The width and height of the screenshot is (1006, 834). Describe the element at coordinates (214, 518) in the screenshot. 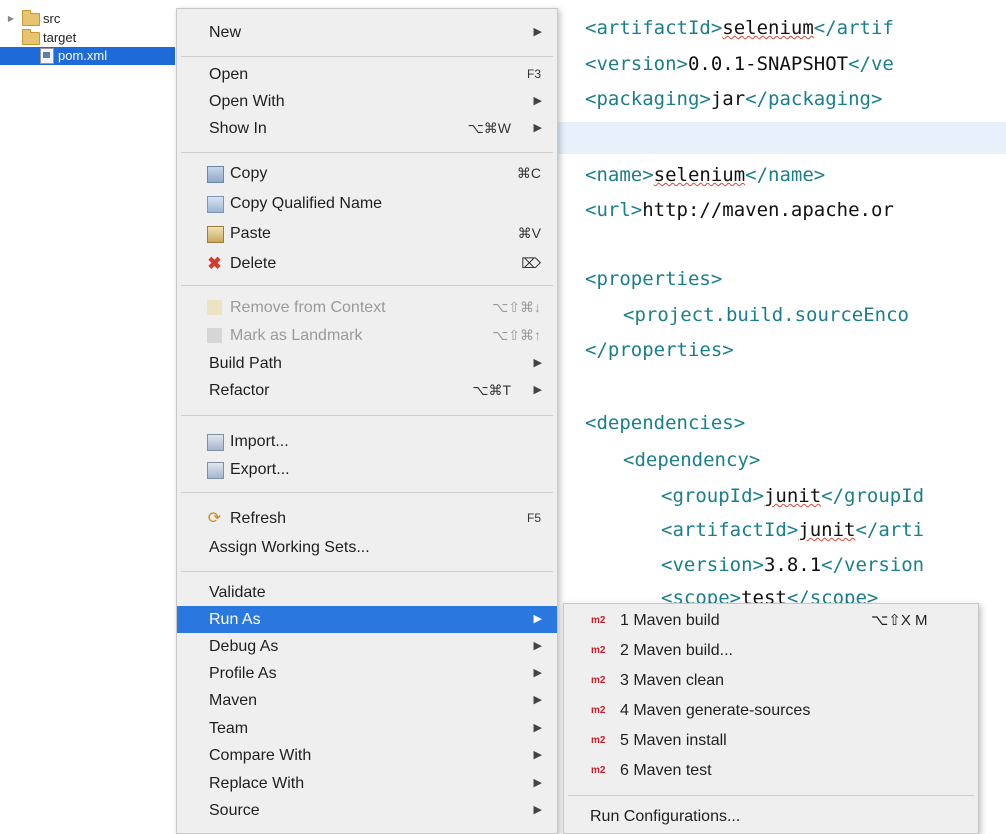

I see `refresh-icon: ⟳` at that location.